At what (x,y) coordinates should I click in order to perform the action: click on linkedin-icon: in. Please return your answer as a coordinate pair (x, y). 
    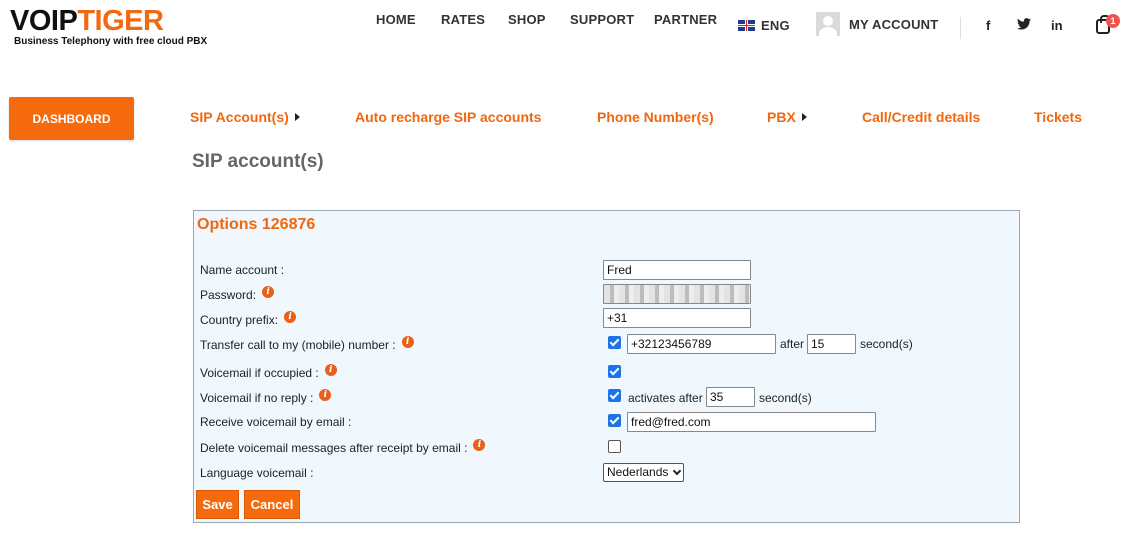
    Looking at the image, I should click on (1057, 25).